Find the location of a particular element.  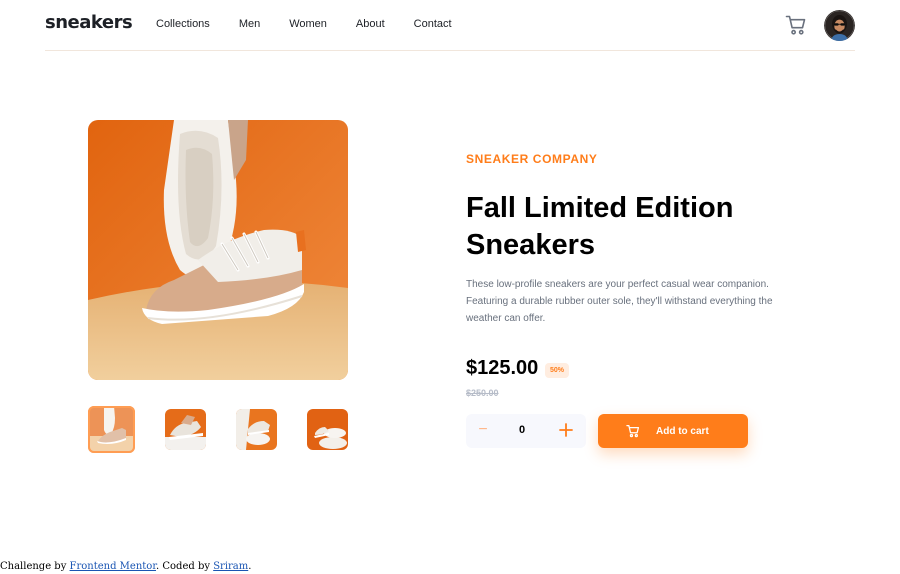

author-link: Sriram is located at coordinates (230, 566).